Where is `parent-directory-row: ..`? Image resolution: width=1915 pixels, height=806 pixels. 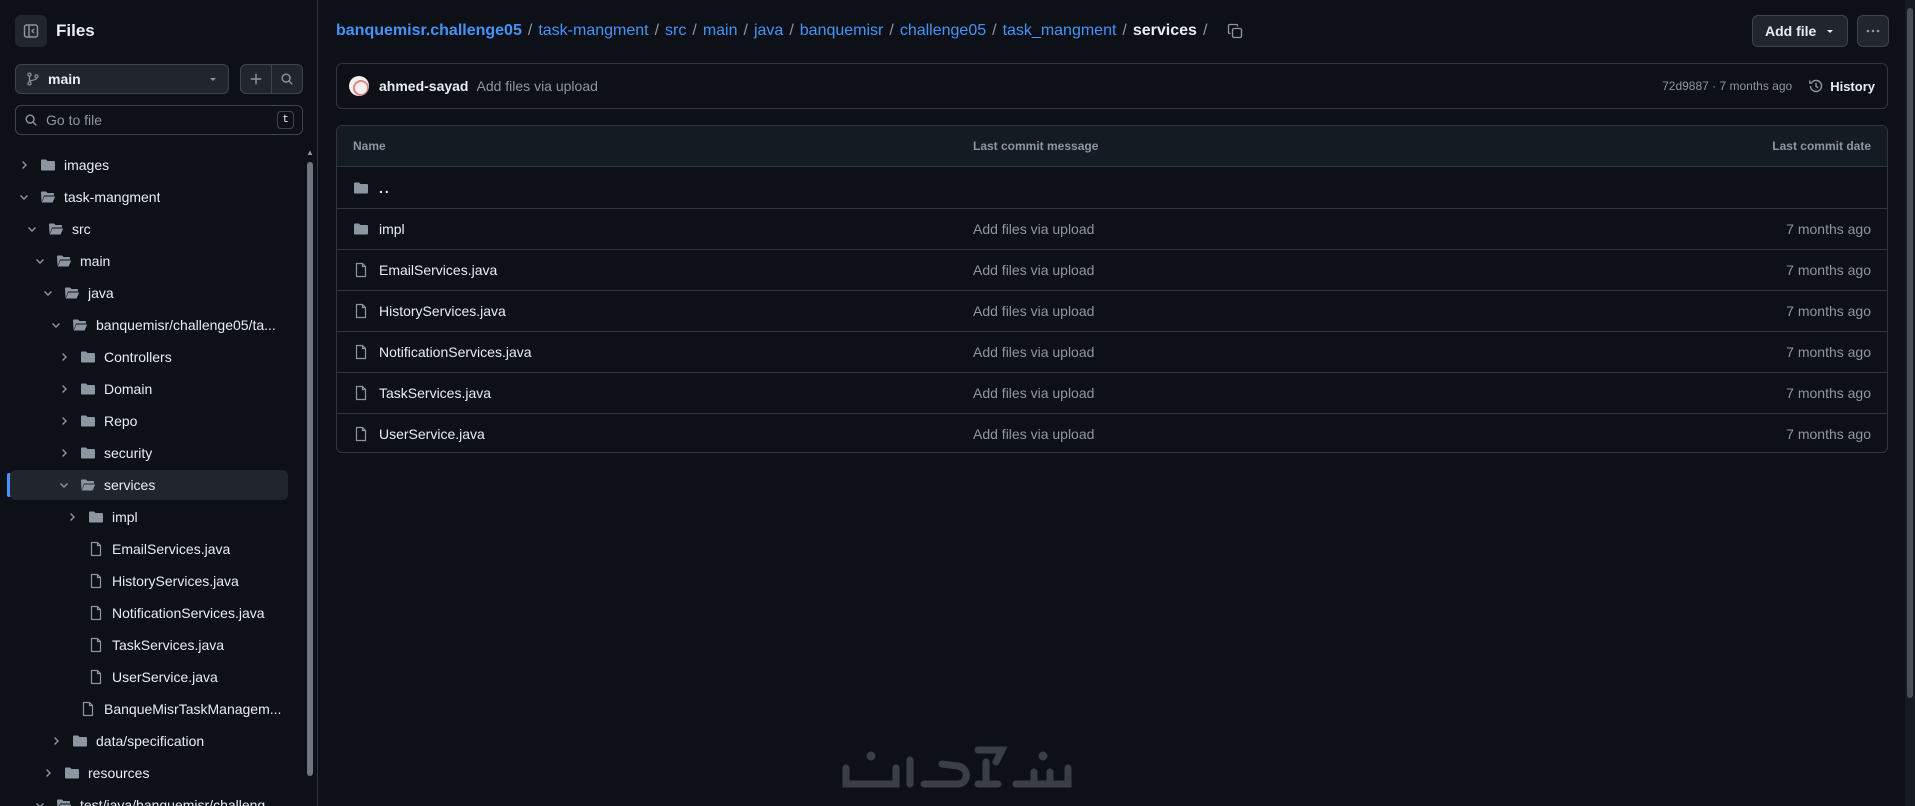 parent-directory-row: .. is located at coordinates (1112, 187).